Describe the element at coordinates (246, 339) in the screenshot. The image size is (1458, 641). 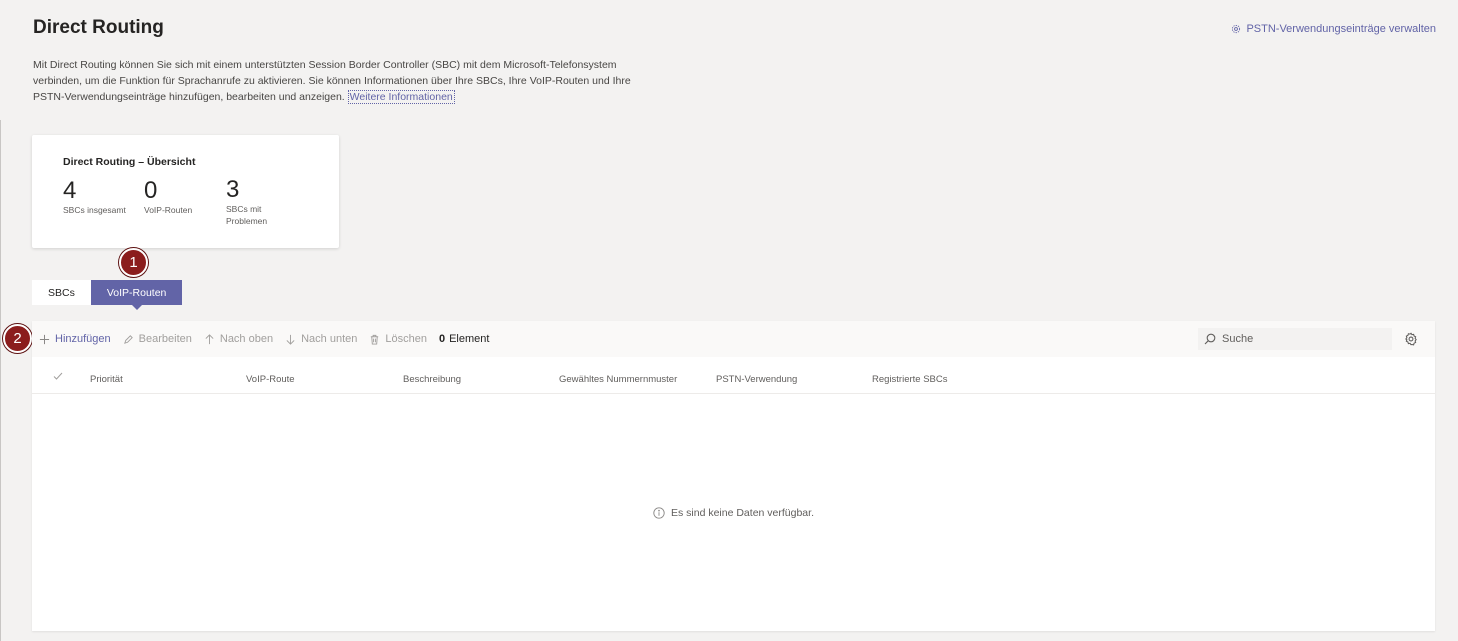
I see `move-up-button-label: Nach oben` at that location.